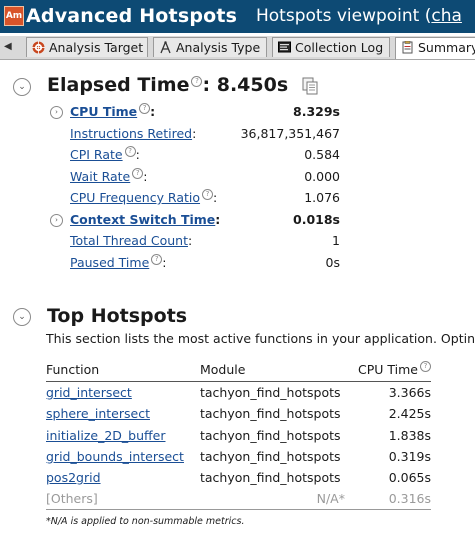 The height and width of the screenshot is (535, 475). Describe the element at coordinates (109, 262) in the screenshot. I see `metric-paused-time-link: Paused Time` at that location.